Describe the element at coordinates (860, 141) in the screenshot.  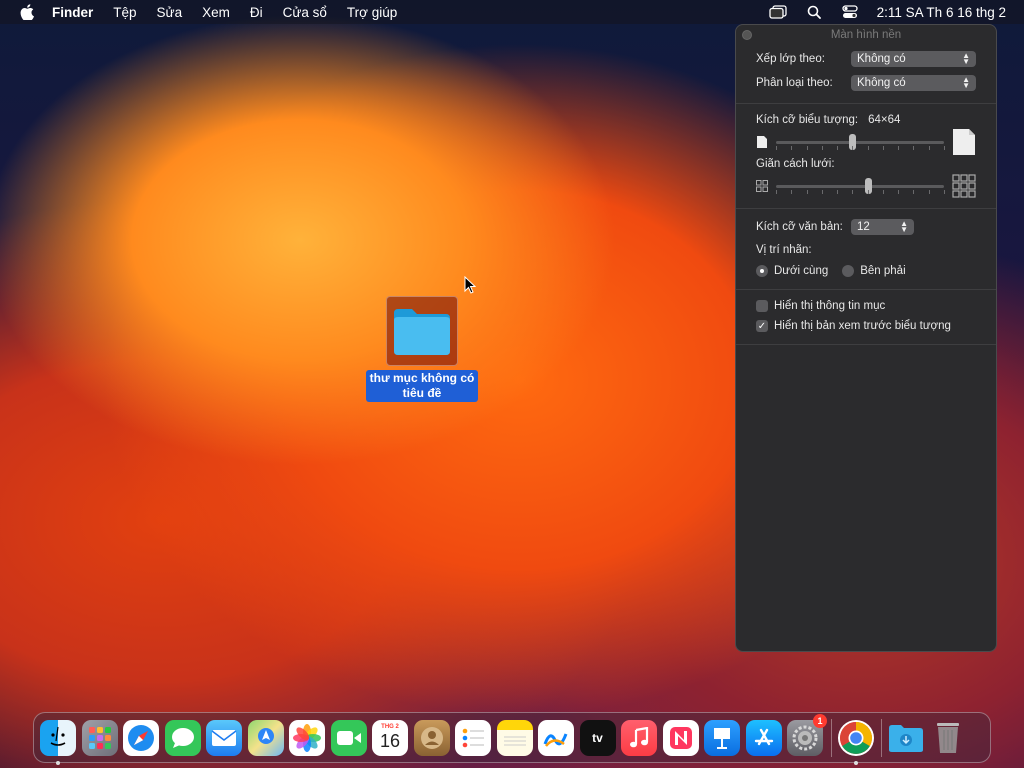
I see `icon-size-slider` at that location.